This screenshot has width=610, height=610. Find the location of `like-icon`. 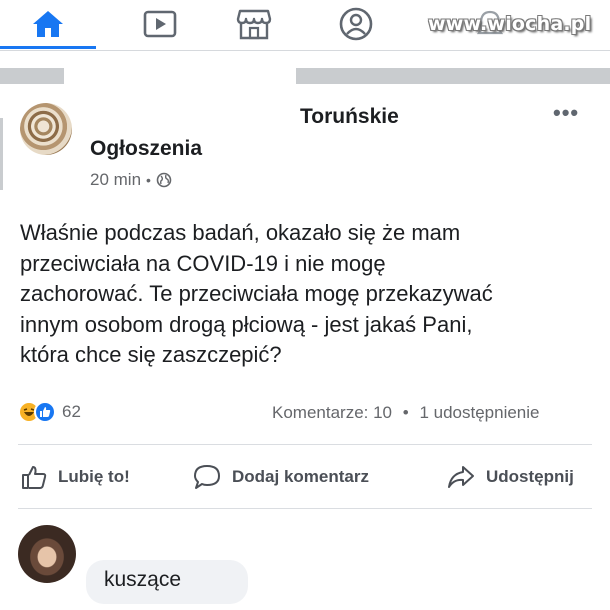

like-icon is located at coordinates (45, 412).